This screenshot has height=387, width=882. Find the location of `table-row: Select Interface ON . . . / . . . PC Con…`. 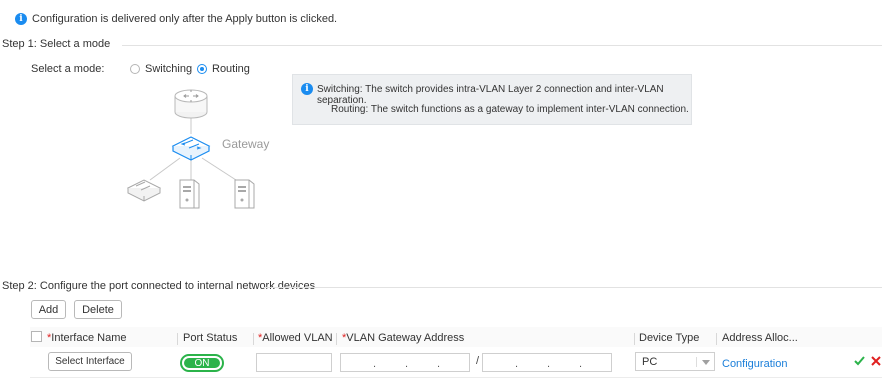

table-row: Select Interface ON . . . / . . . PC Con… is located at coordinates (456, 362).